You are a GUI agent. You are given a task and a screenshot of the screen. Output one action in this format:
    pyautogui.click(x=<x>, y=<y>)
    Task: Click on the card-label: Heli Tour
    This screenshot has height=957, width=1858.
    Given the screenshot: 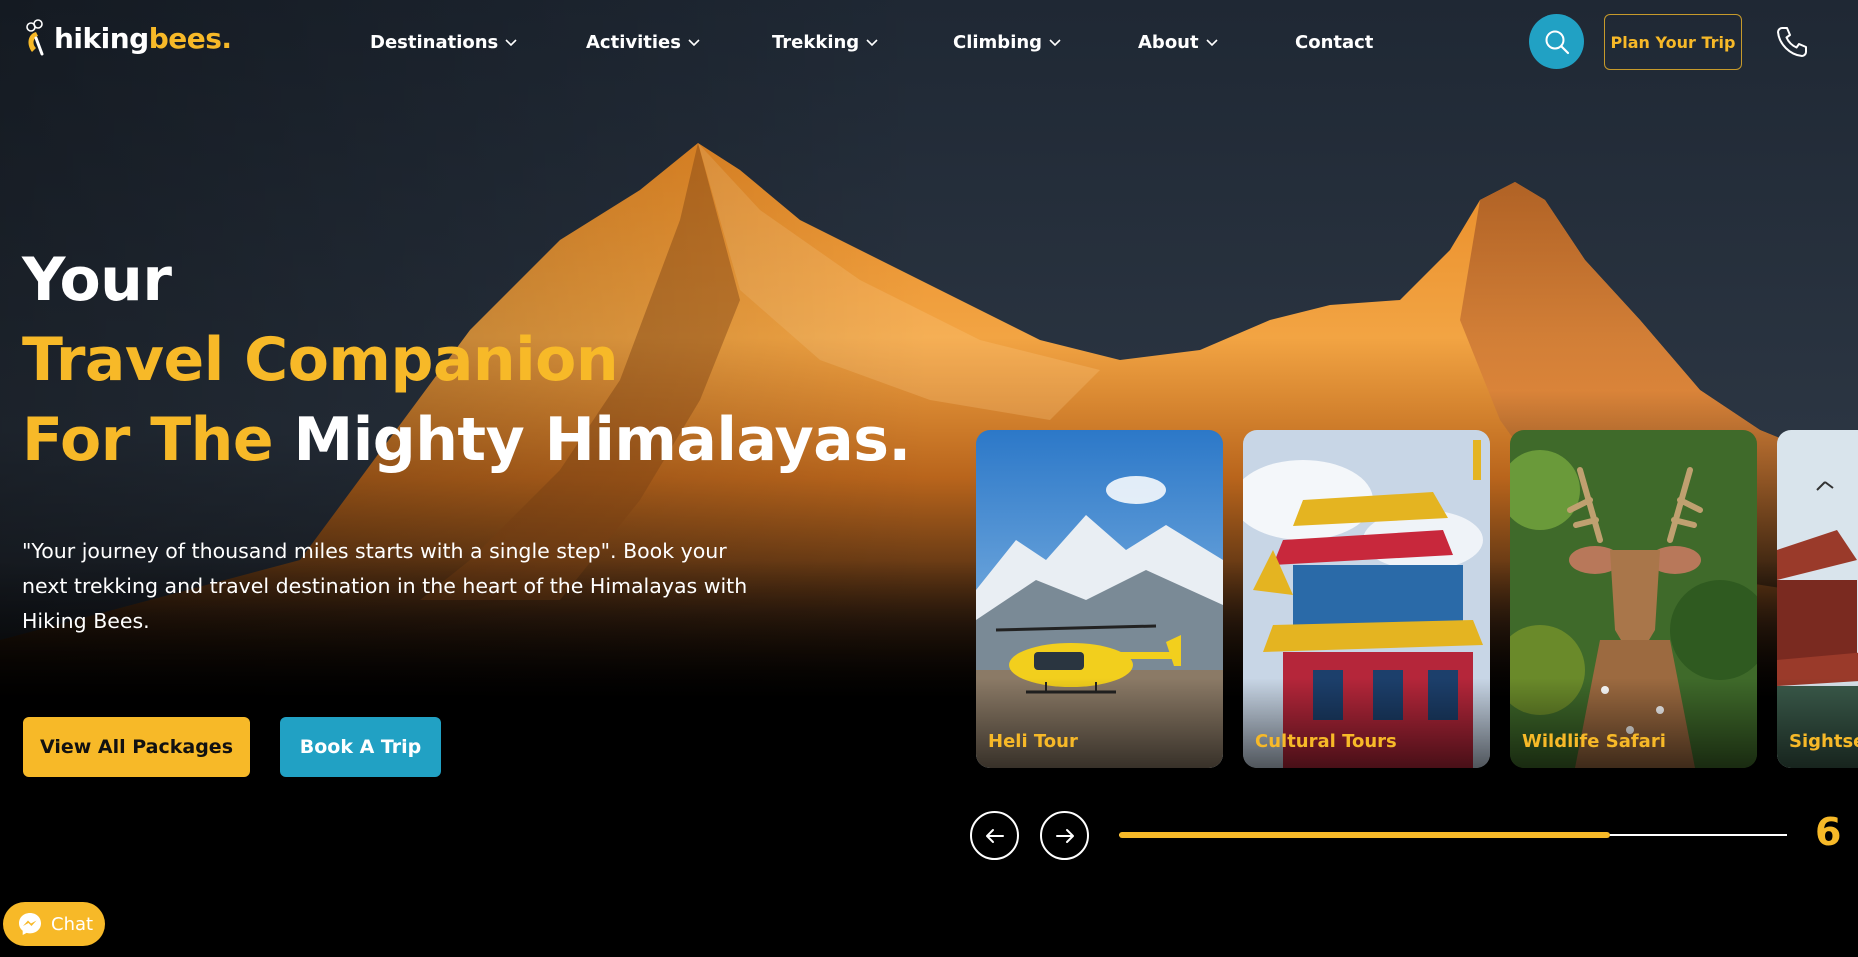 What is the action you would take?
    pyautogui.click(x=1033, y=741)
    